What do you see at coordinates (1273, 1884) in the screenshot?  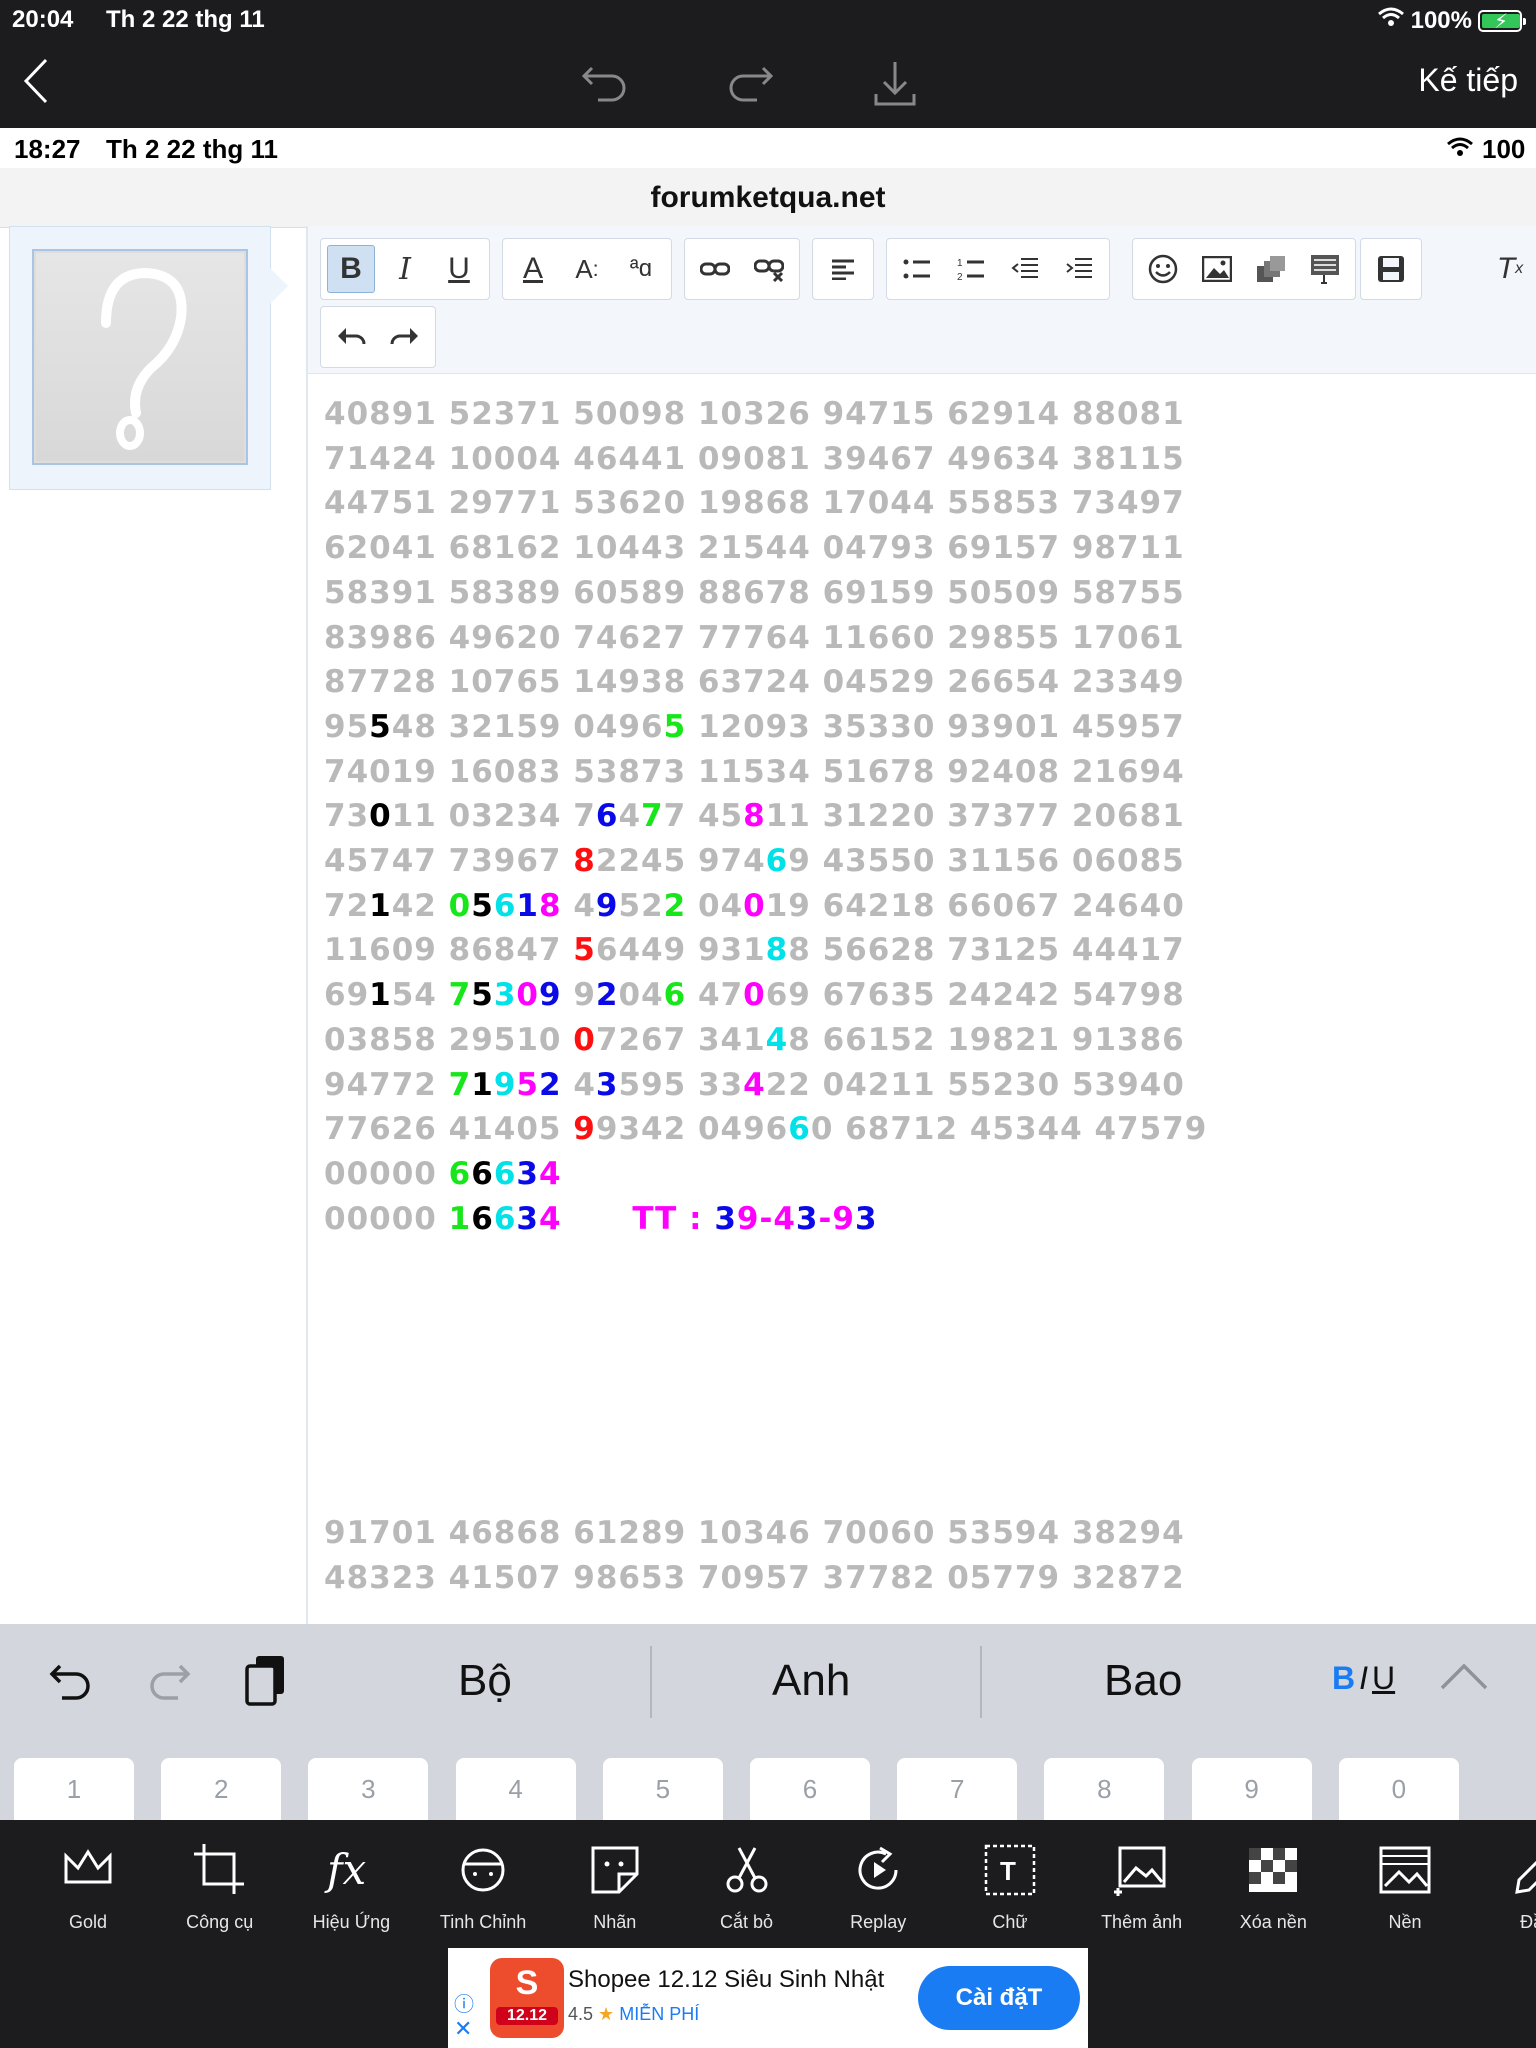 I see `tool-remove-bg: Xóa nền` at bounding box center [1273, 1884].